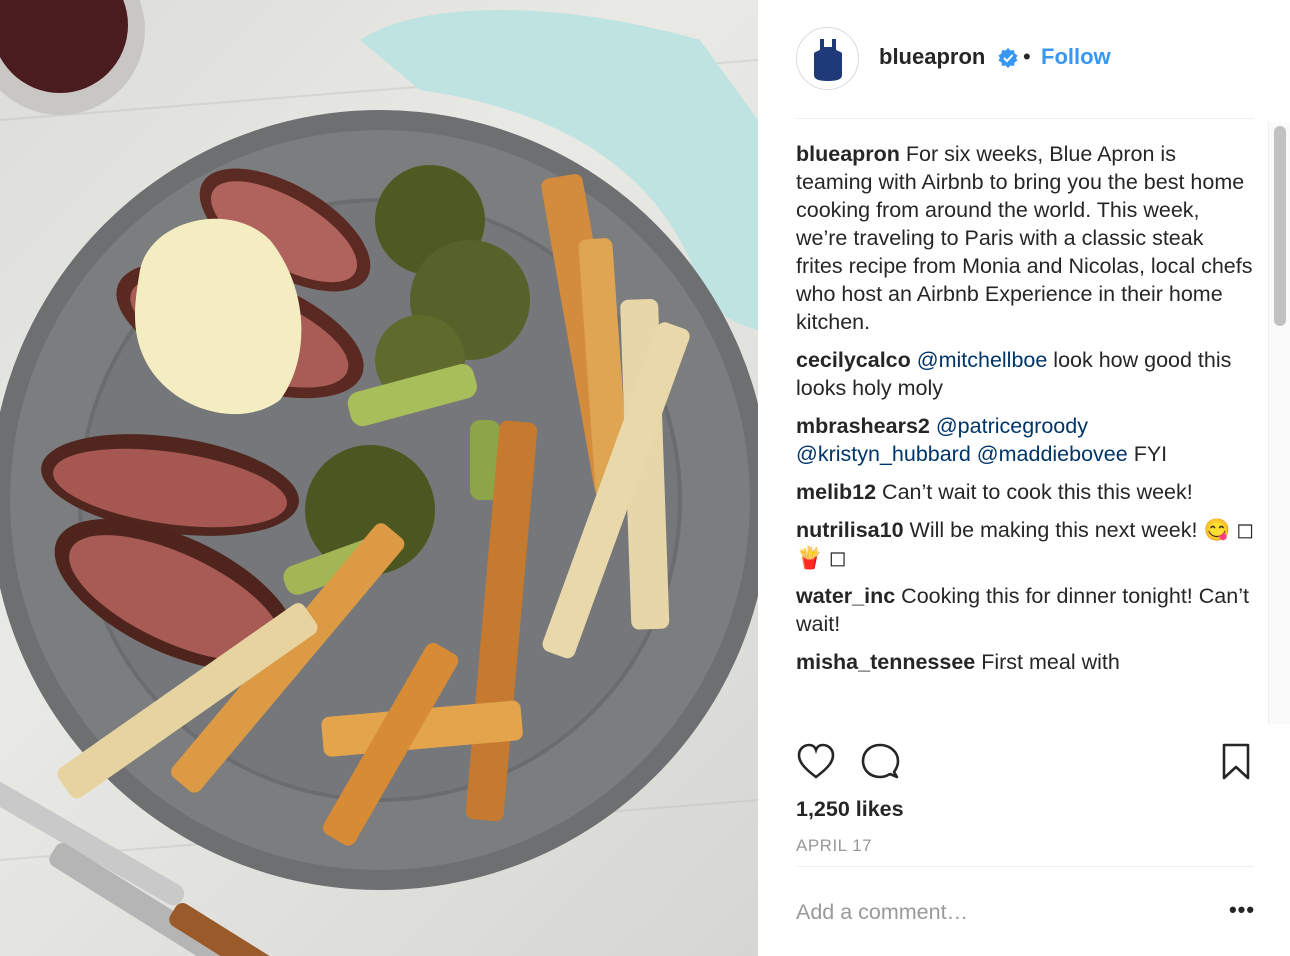 The height and width of the screenshot is (956, 1290). What do you see at coordinates (1076, 57) in the screenshot?
I see `follow-button: Follow` at bounding box center [1076, 57].